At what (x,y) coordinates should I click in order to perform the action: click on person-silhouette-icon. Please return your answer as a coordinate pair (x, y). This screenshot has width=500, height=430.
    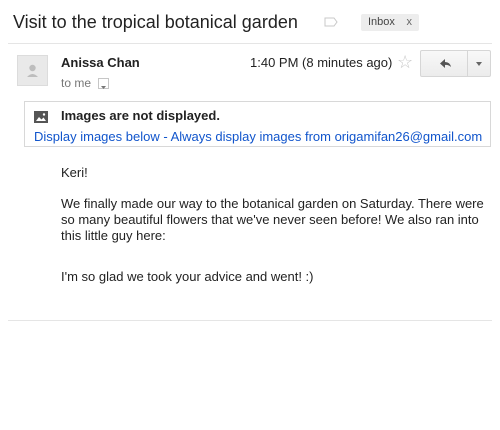
    Looking at the image, I should click on (32, 70).